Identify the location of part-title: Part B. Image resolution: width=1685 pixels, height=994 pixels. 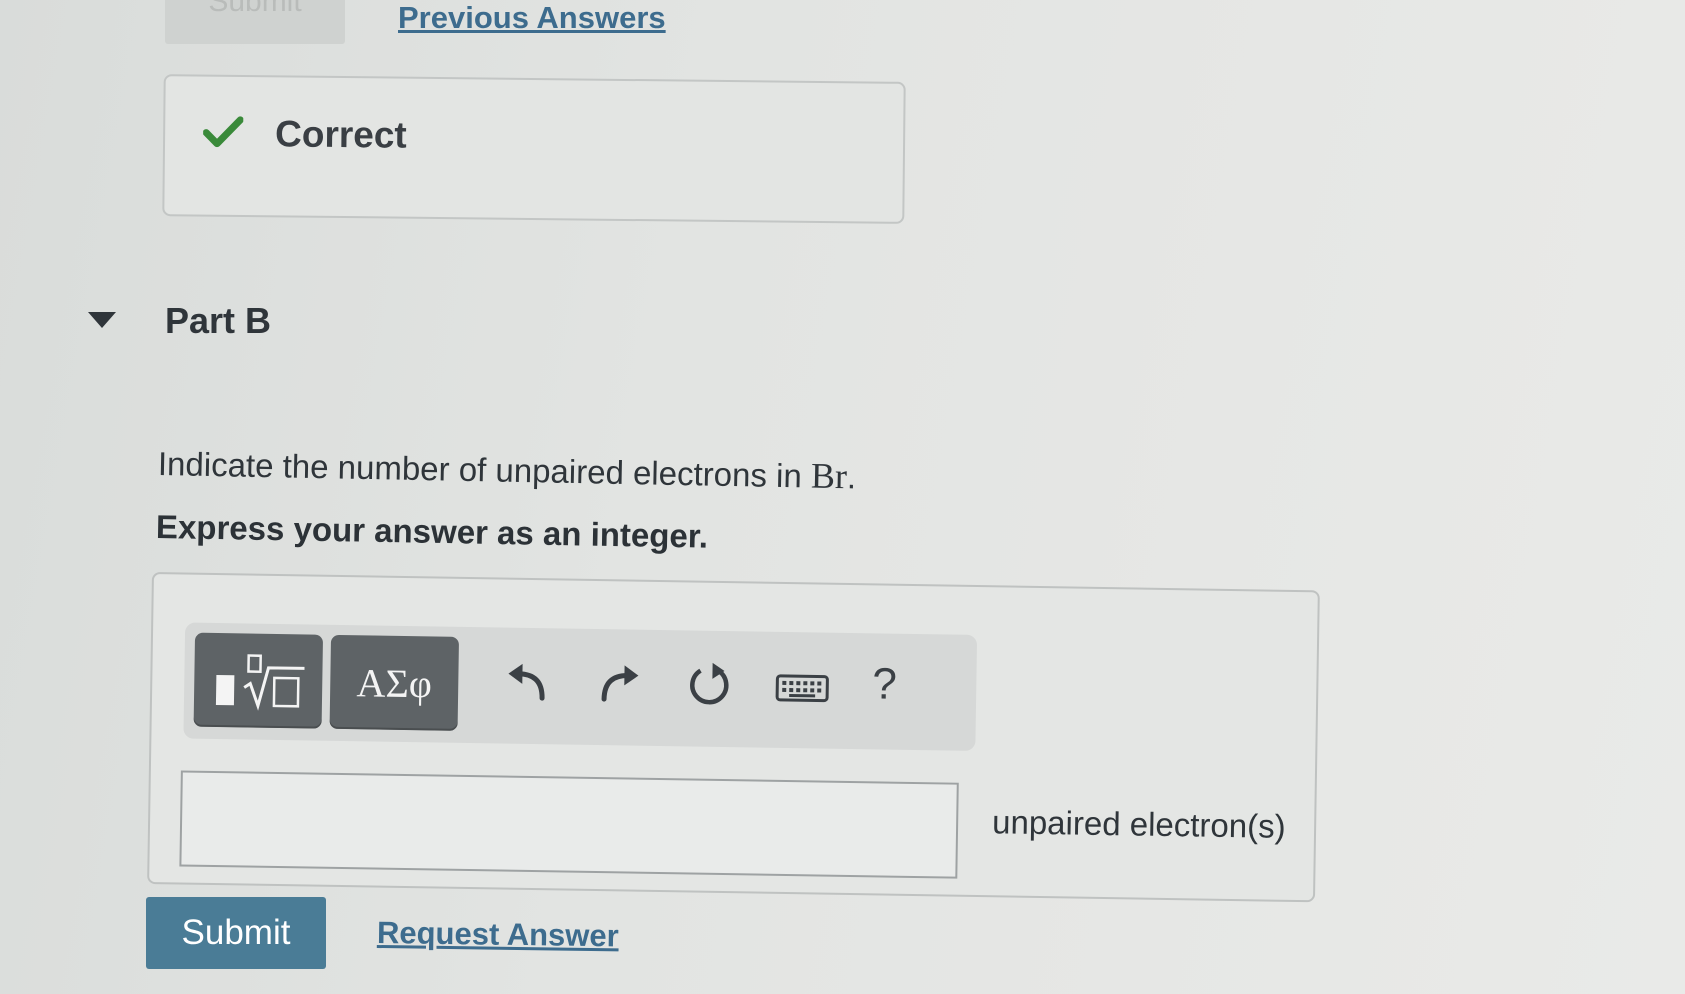
(218, 320).